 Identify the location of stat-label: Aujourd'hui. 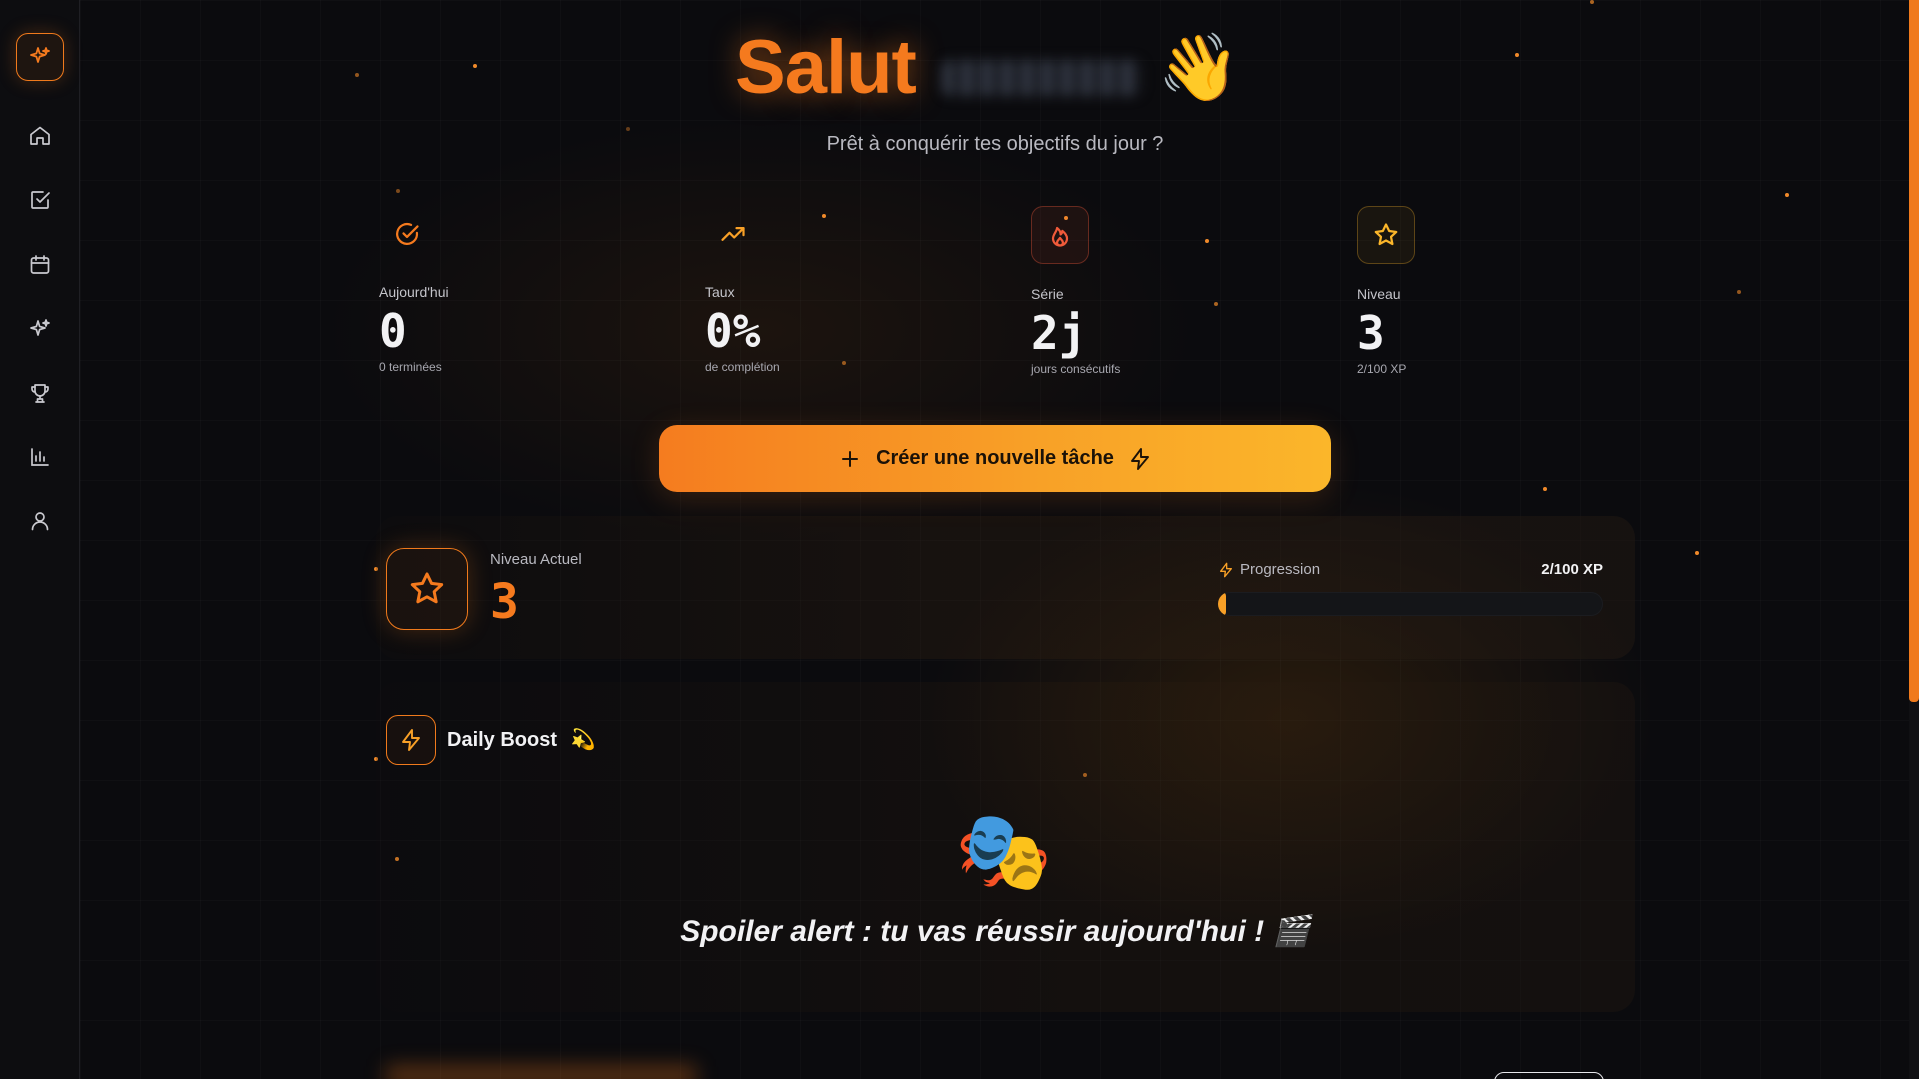
(414, 292).